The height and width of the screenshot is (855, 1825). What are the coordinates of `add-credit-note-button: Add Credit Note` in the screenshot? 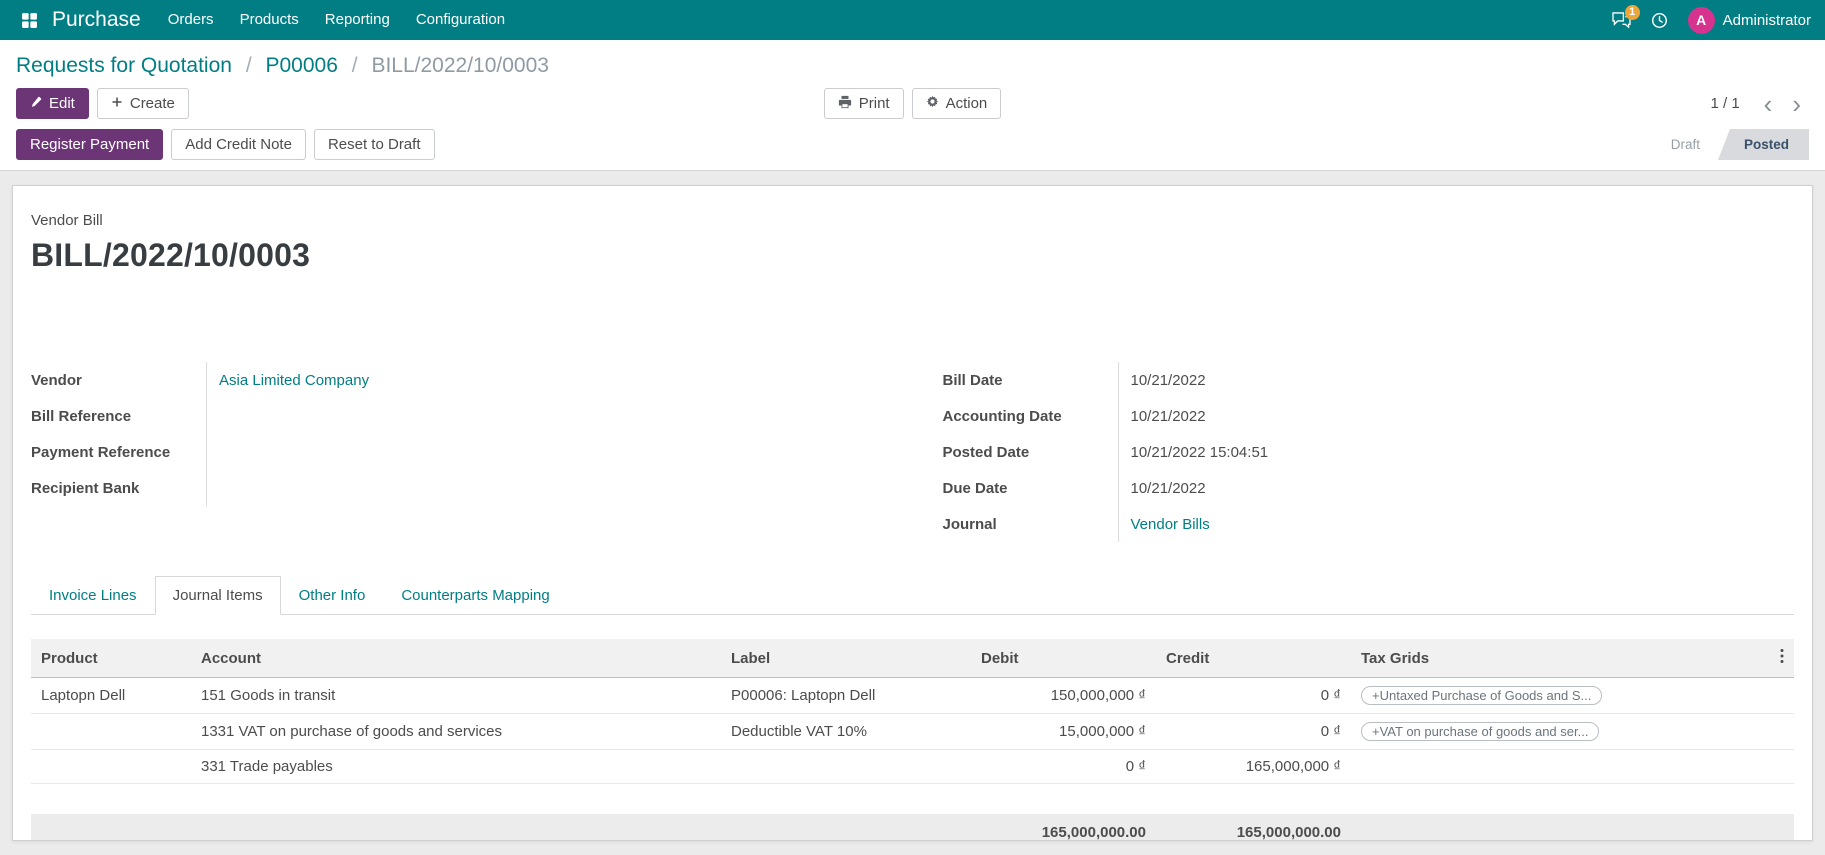 It's located at (238, 144).